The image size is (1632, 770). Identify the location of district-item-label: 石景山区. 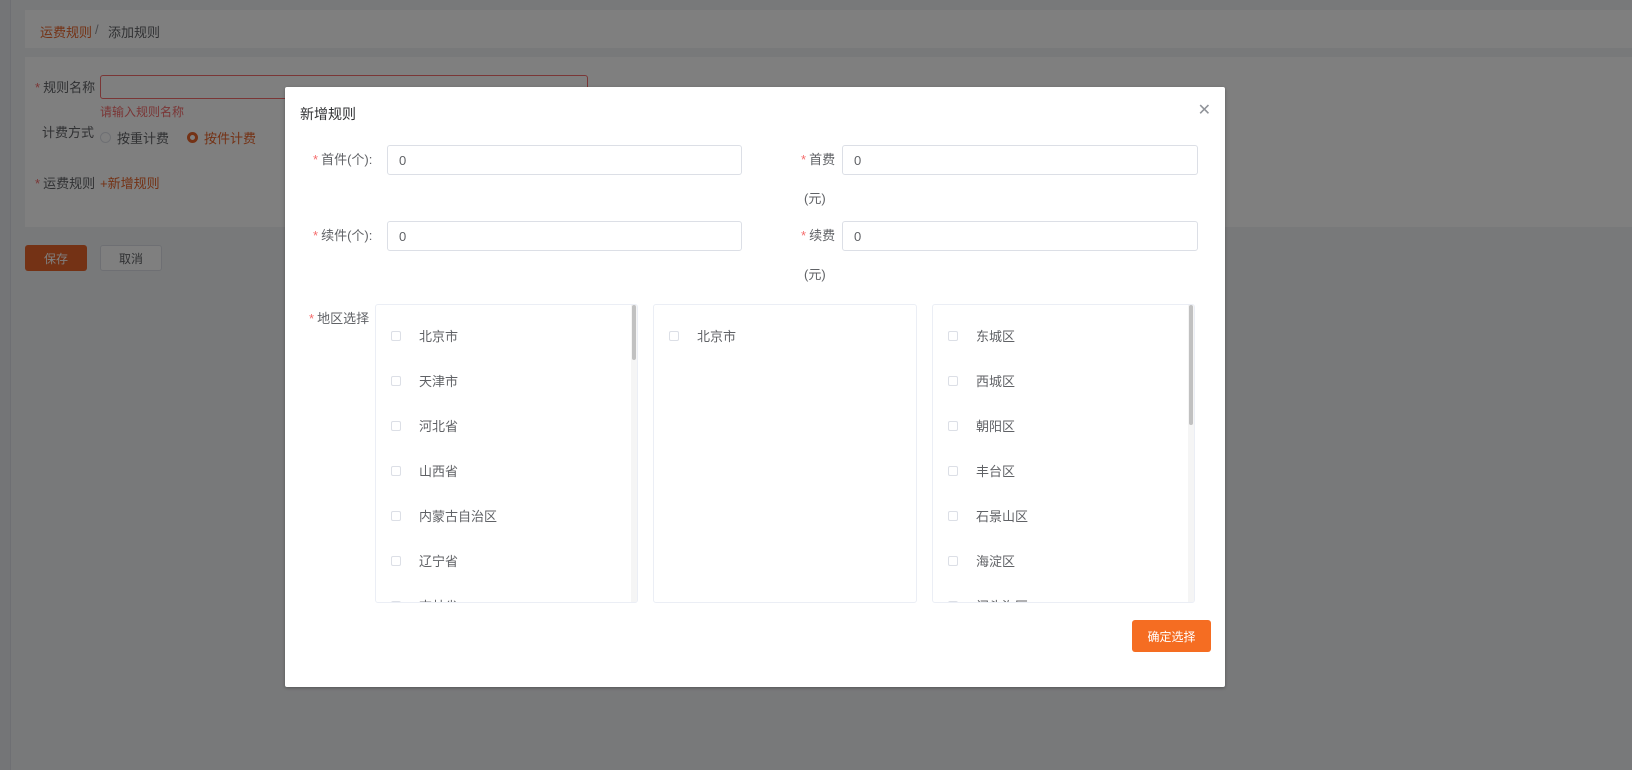
(1002, 516).